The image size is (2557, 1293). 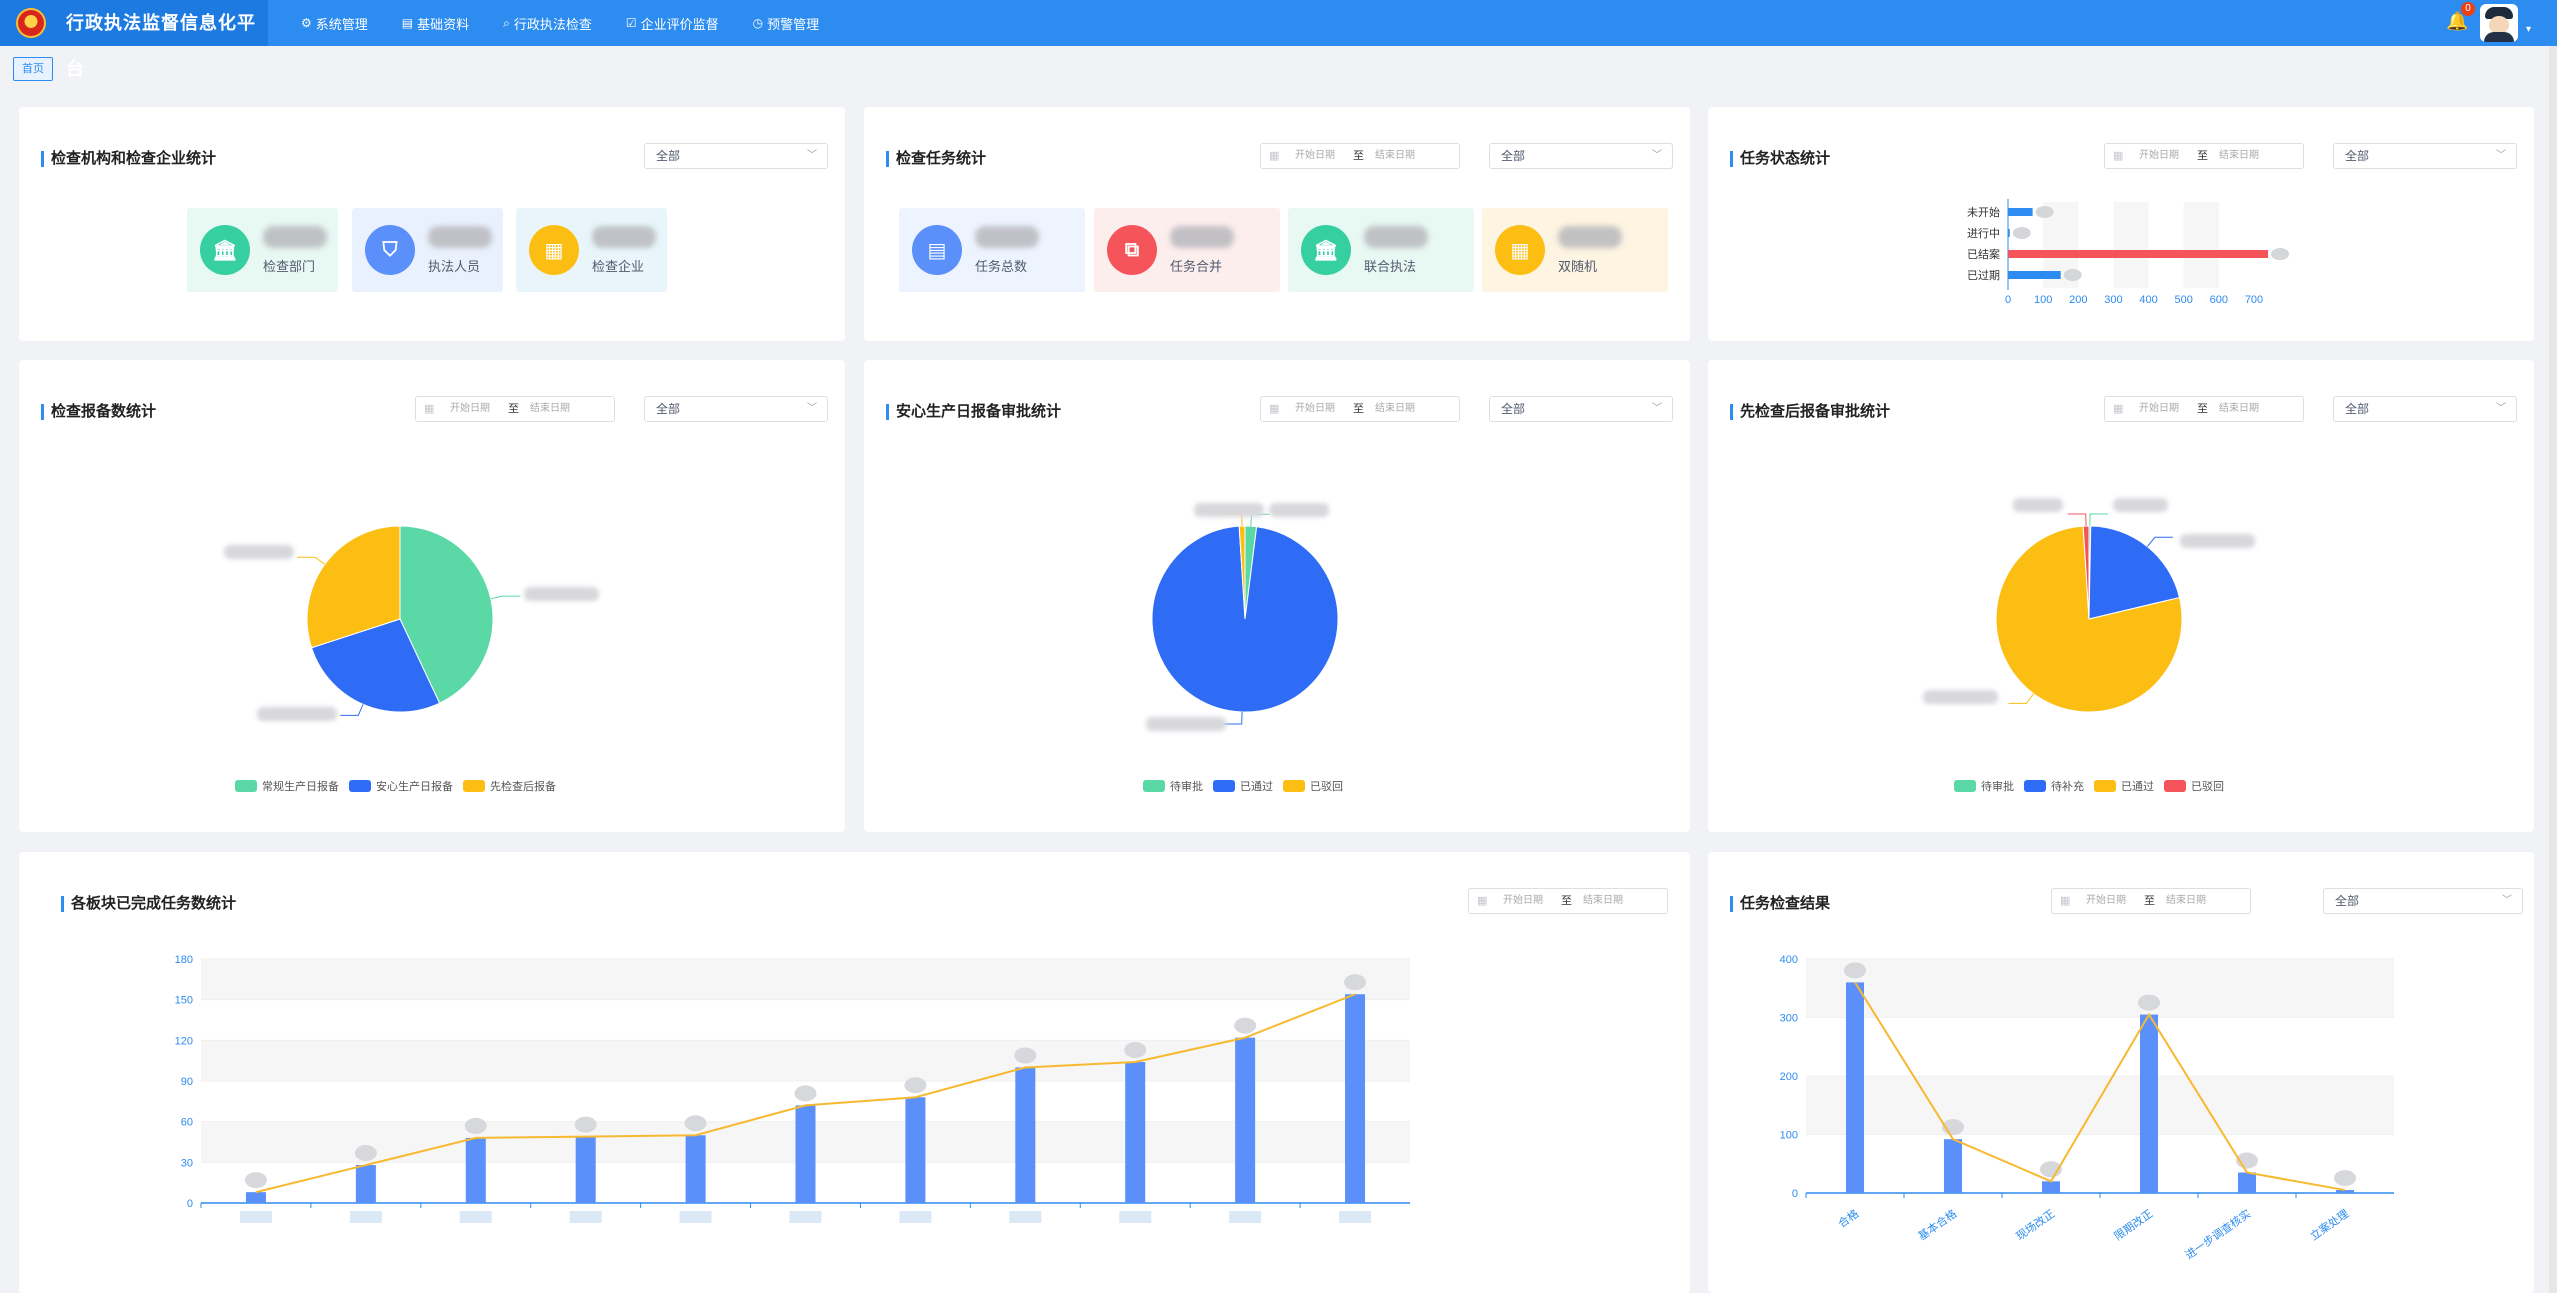 I want to click on nav-item-3: ☑ 企业评价监督, so click(x=672, y=23).